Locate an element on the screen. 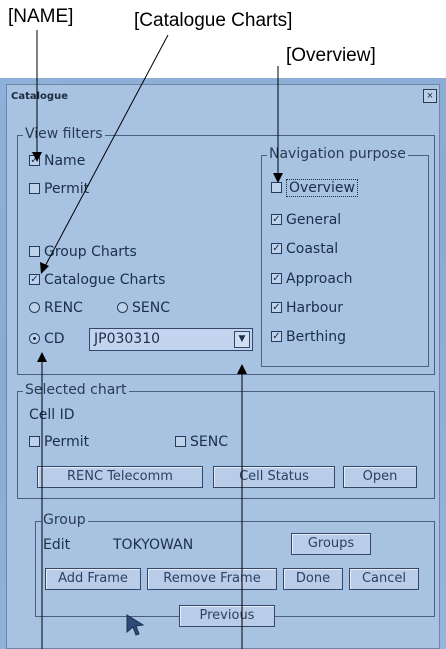 The image size is (446, 649). permit-checkbox-label: Permit is located at coordinates (67, 189).